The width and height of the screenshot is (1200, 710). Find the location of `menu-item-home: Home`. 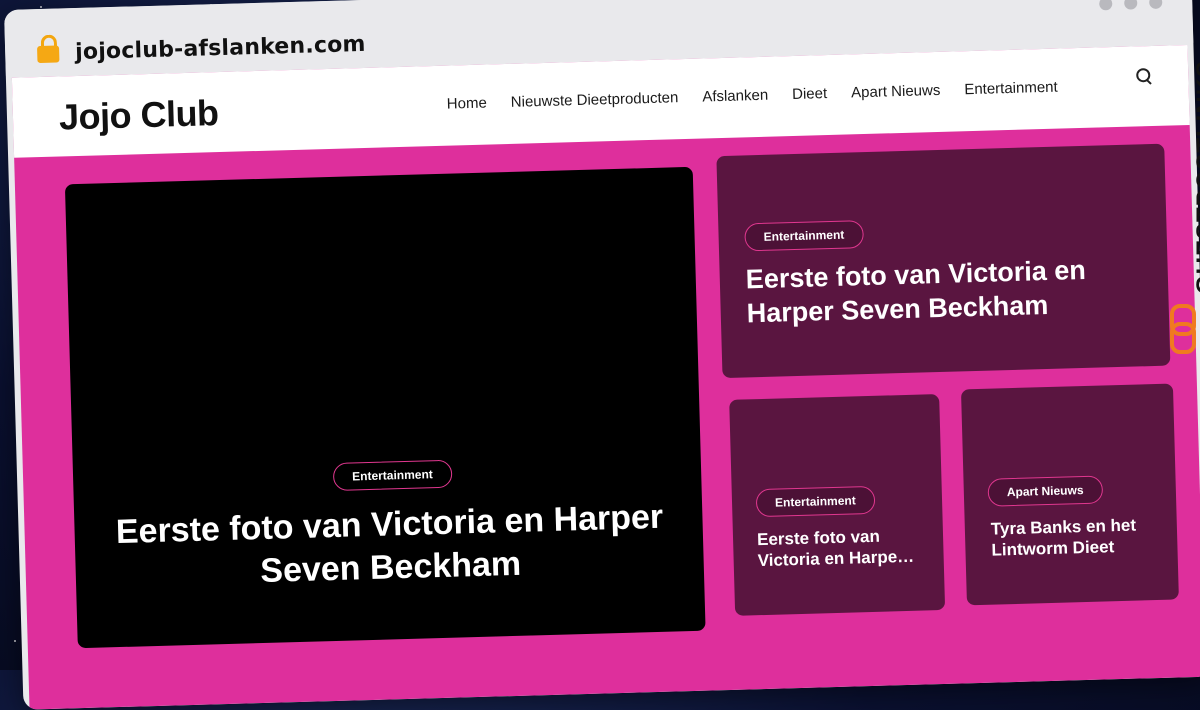

menu-item-home: Home is located at coordinates (467, 104).